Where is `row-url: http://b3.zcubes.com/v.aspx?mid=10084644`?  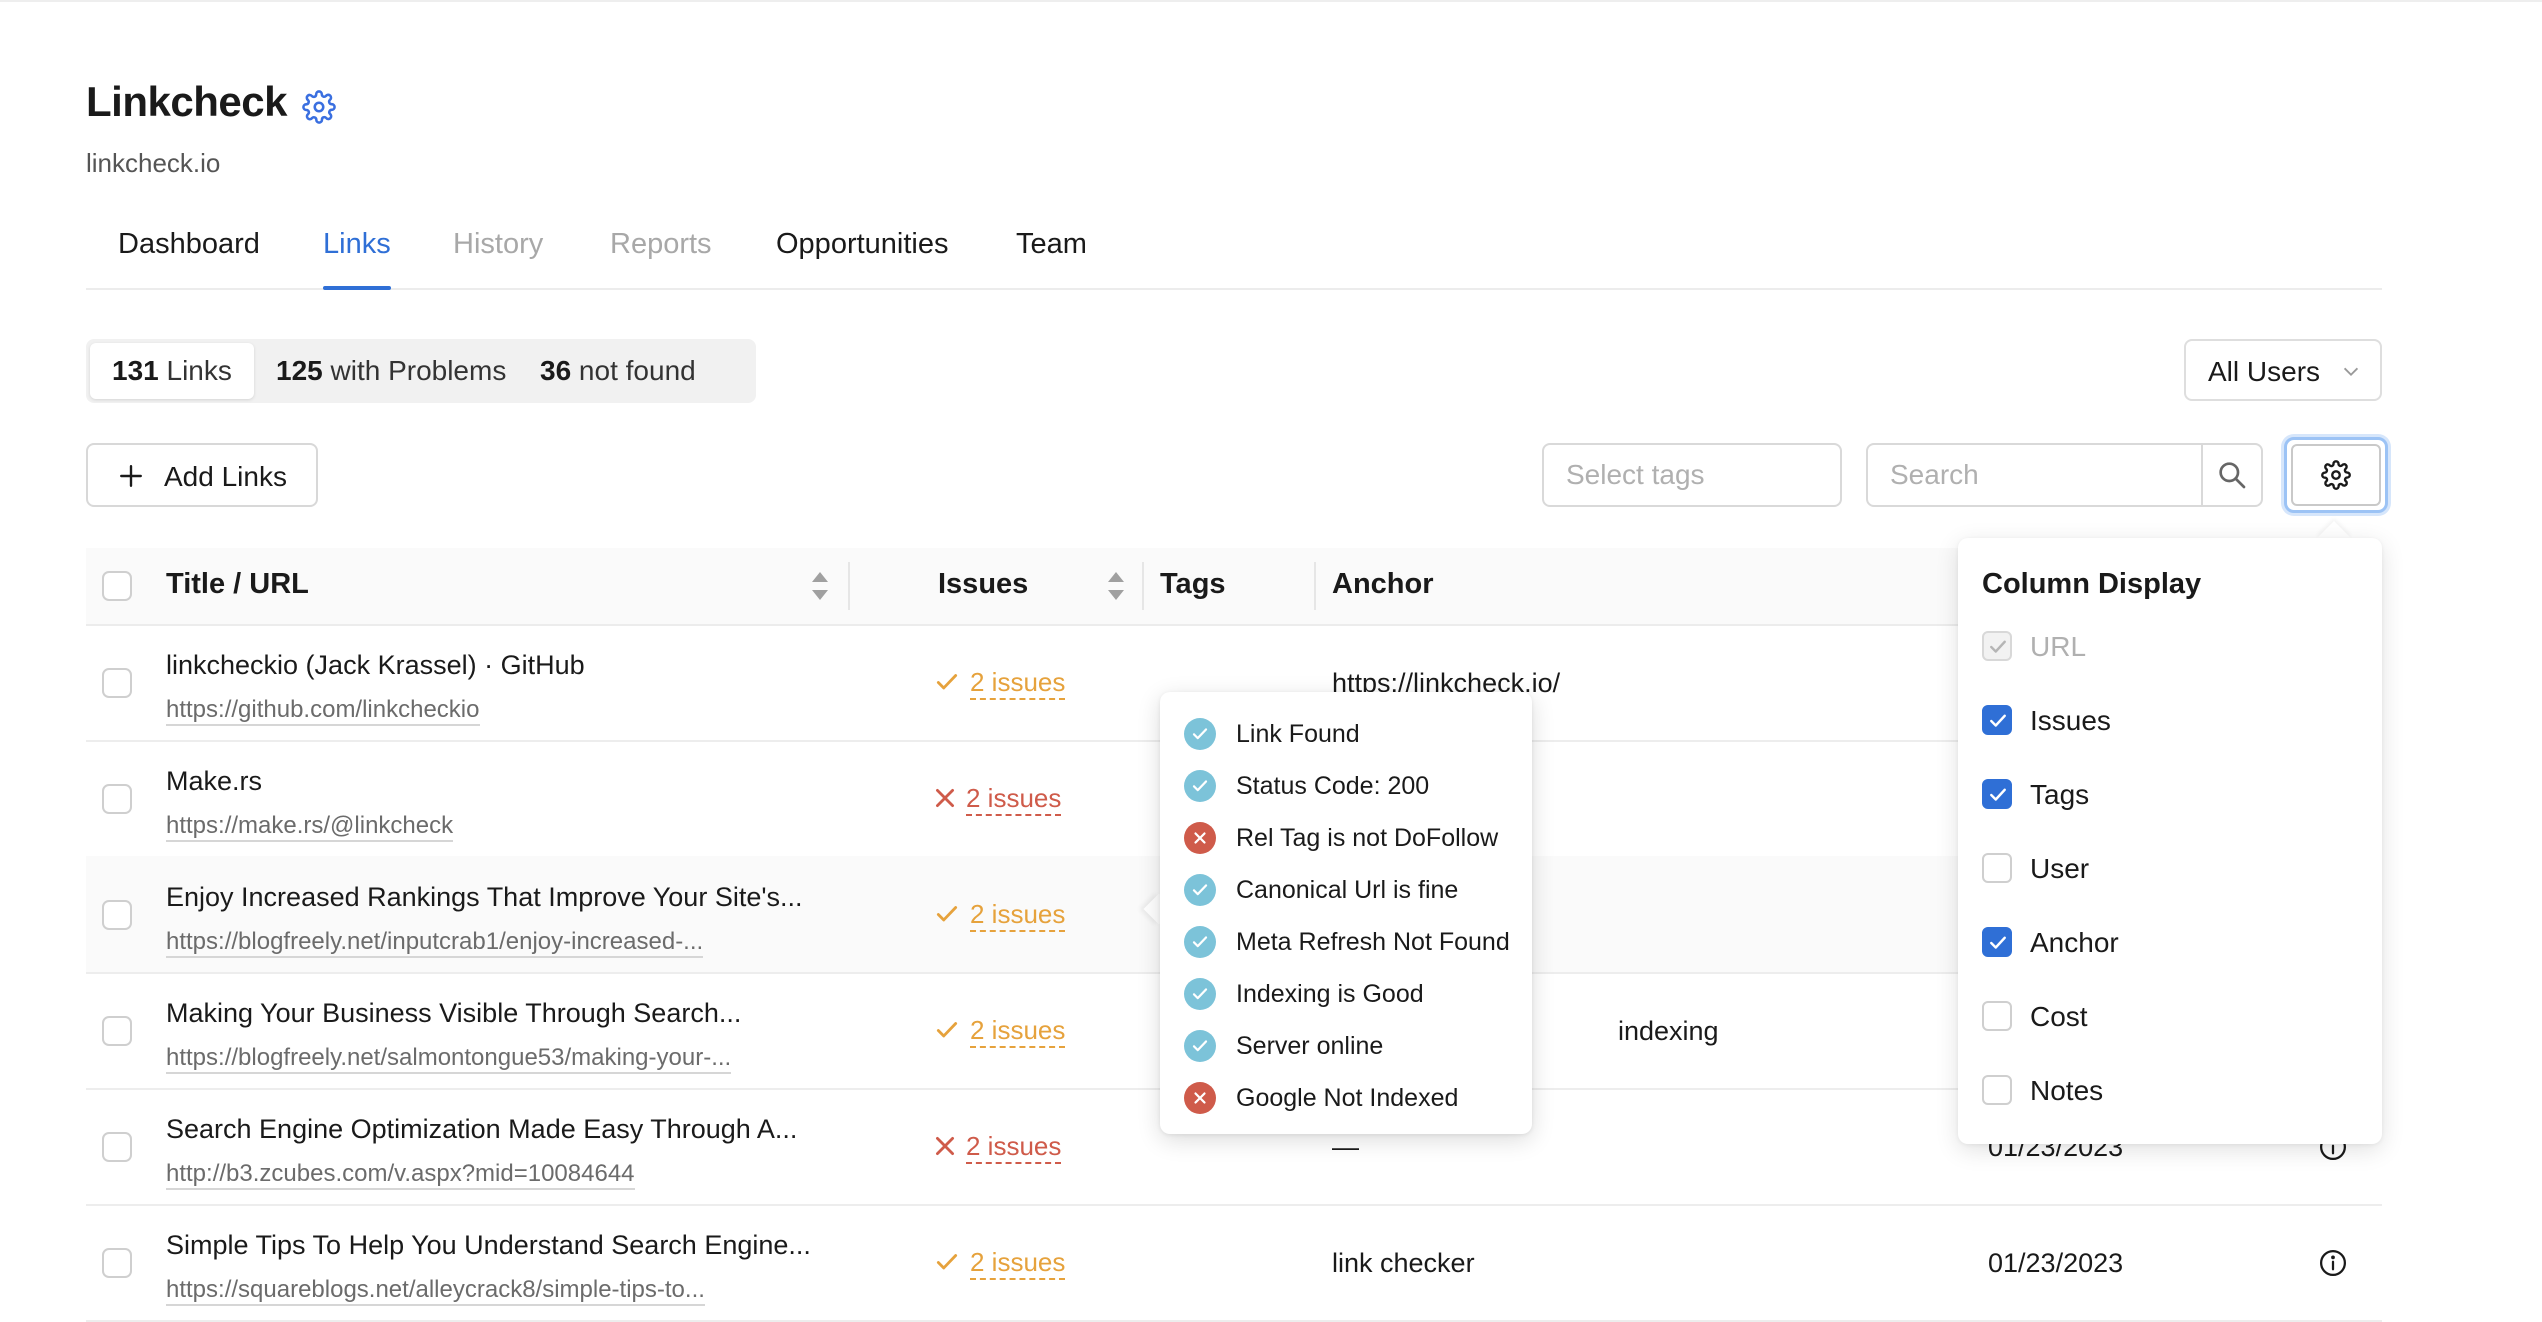
row-url: http://b3.zcubes.com/v.aspx?mid=10084644 is located at coordinates (400, 1175).